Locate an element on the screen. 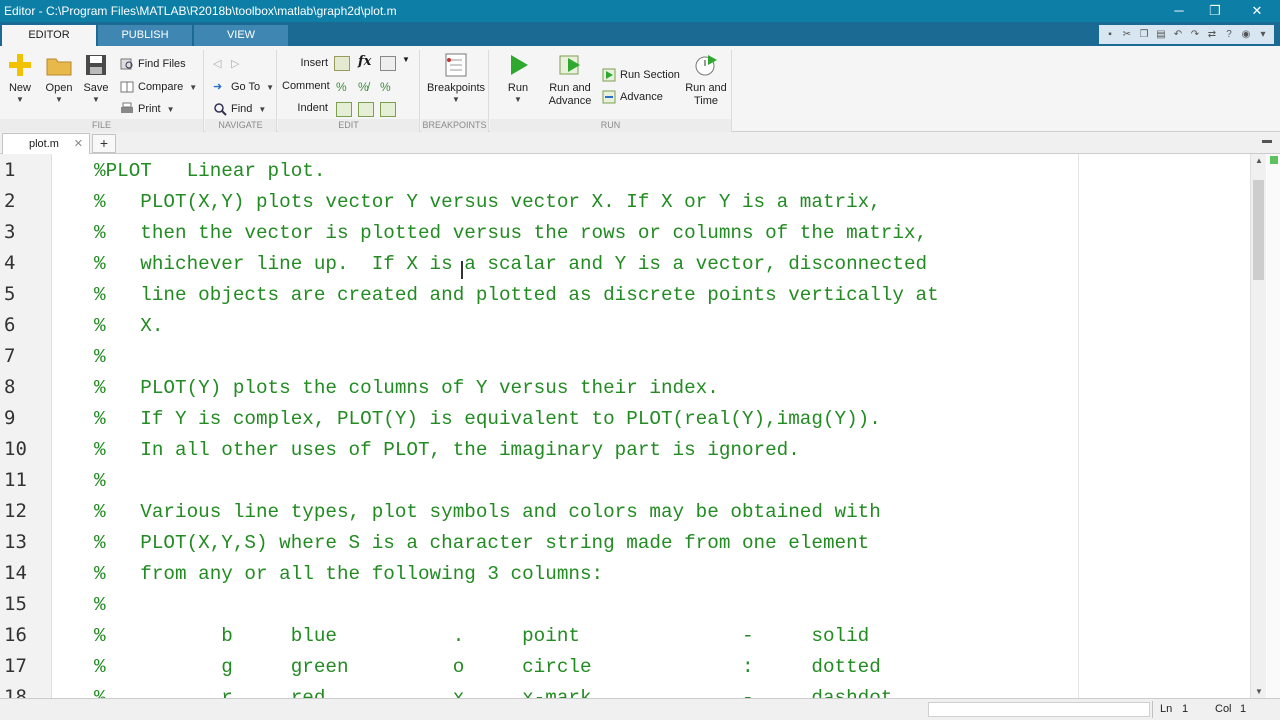  toolstrip: New ▼ Open ▼ Save ▼ Find Files Compare ▼ is located at coordinates (640, 89).